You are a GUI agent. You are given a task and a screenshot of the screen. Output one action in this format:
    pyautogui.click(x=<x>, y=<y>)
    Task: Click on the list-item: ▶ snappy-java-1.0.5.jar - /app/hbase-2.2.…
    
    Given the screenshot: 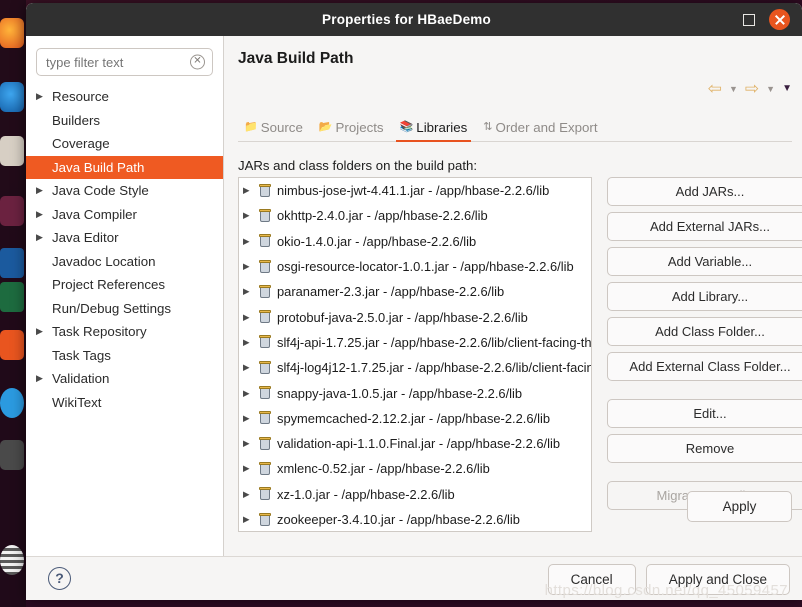 What is the action you would take?
    pyautogui.click(x=415, y=392)
    